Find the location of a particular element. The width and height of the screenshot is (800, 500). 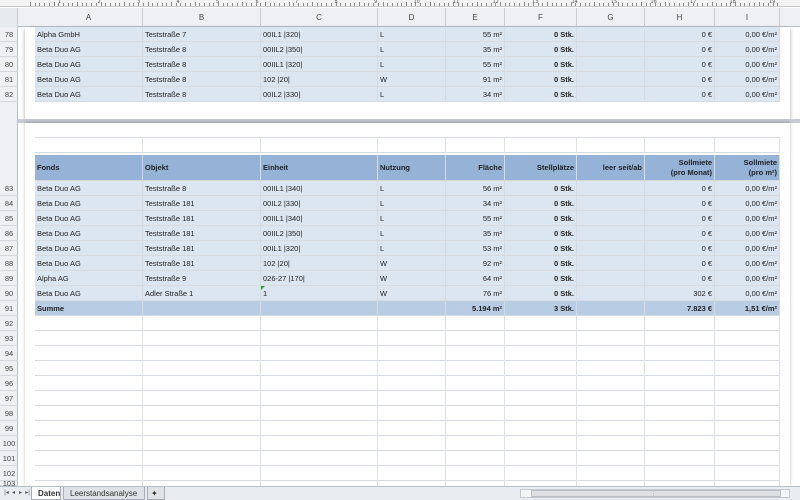

cell-fonds: Alpha AG is located at coordinates (89, 278).